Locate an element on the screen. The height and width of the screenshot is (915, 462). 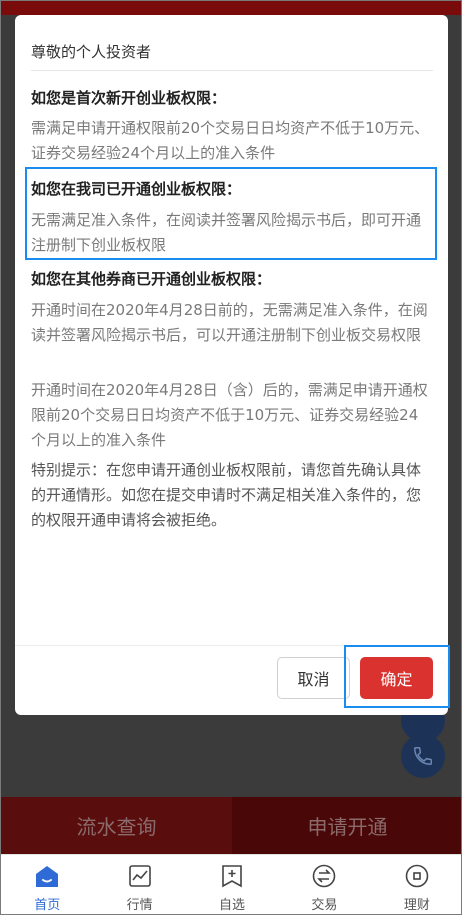
bottom-tab-bar: 首页 行情 自选 交易 理财 is located at coordinates (231, 884).